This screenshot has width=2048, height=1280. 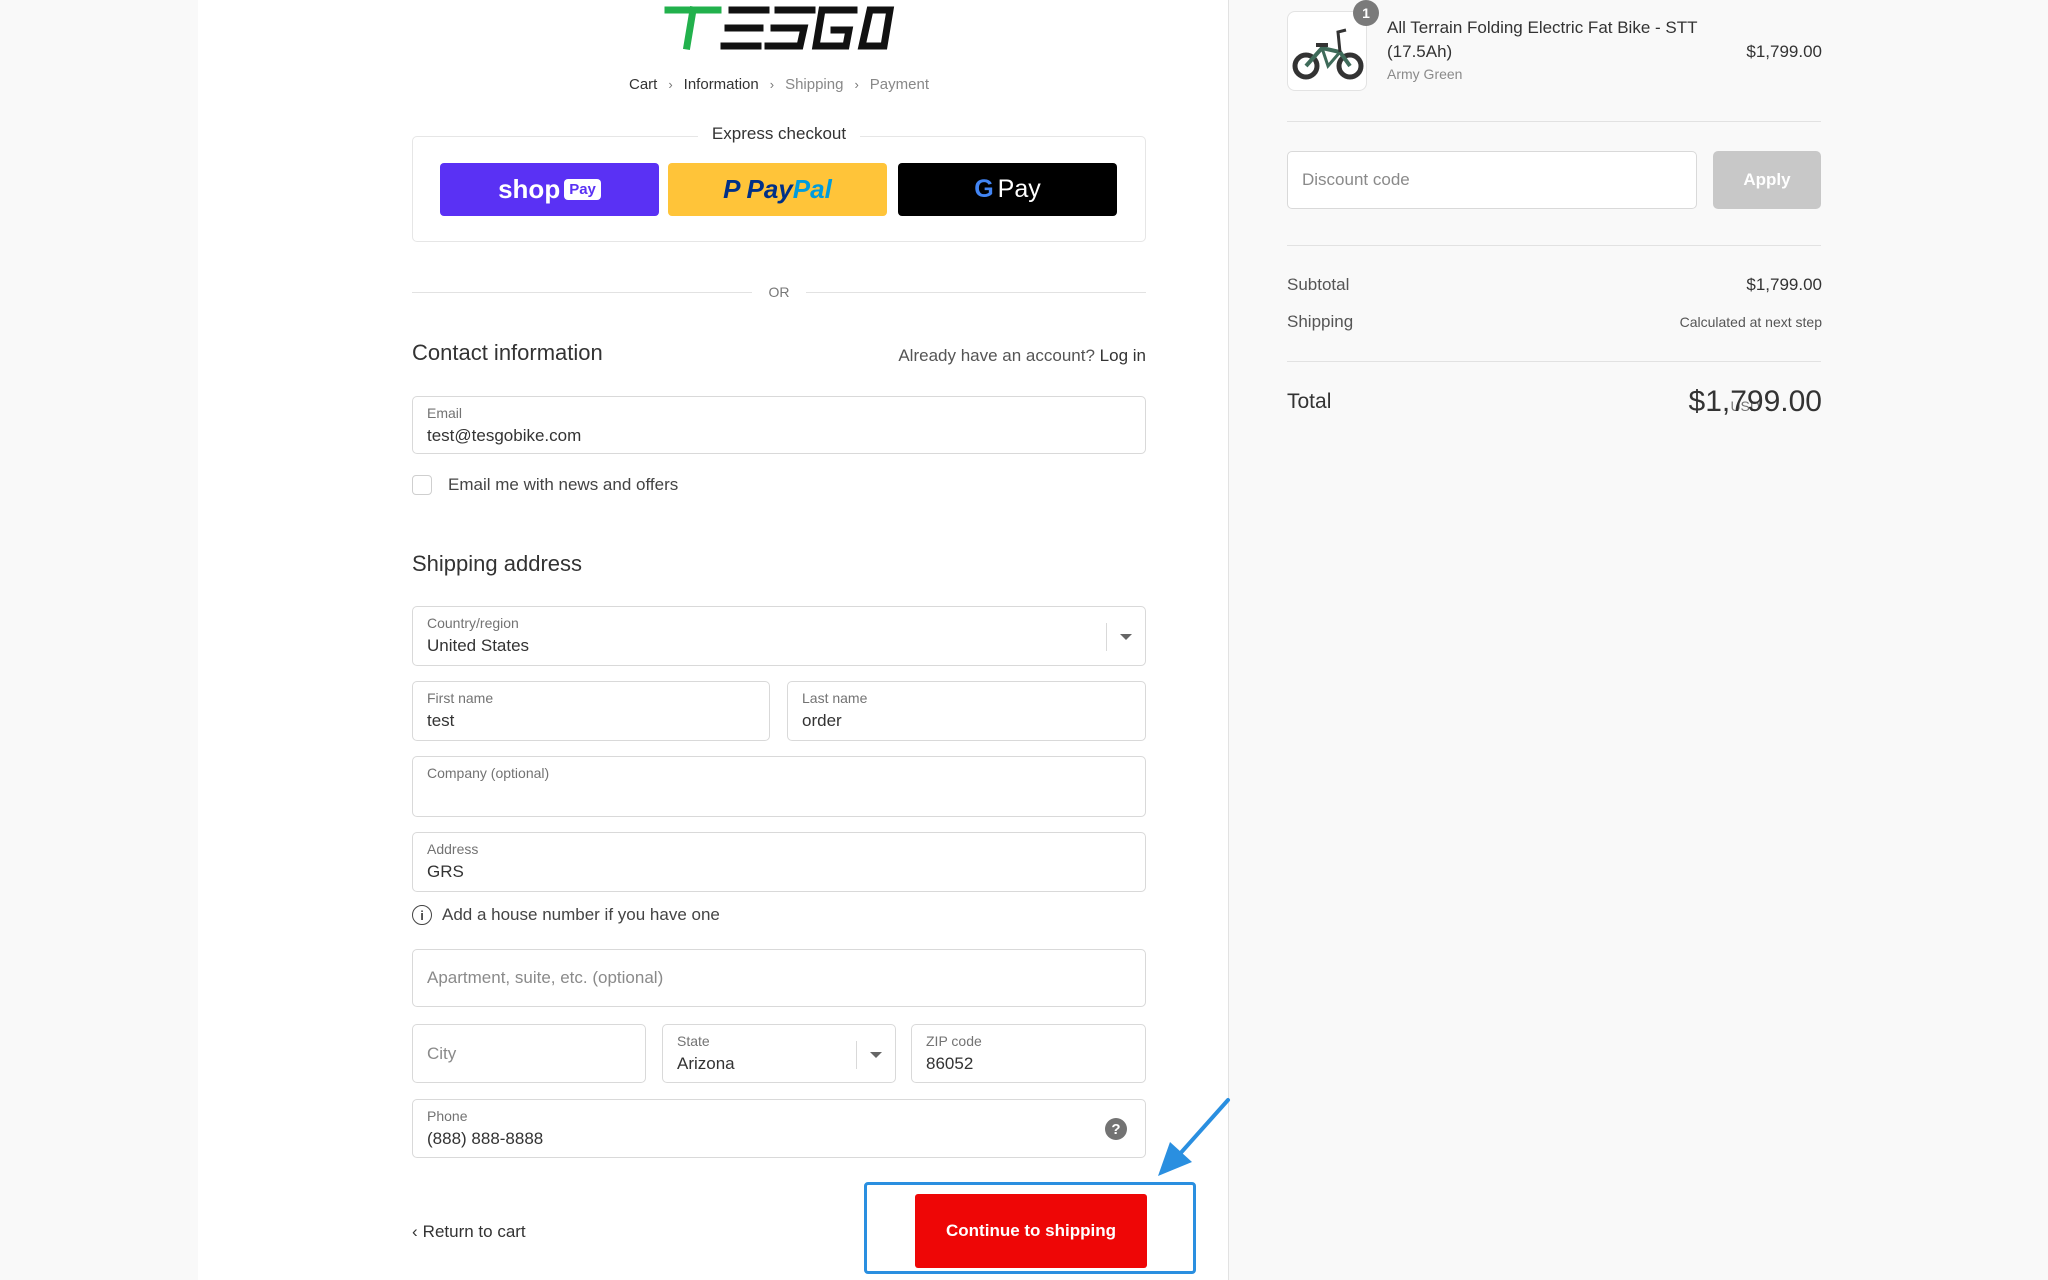 What do you see at coordinates (976, 292) in the screenshot?
I see `divider-line` at bounding box center [976, 292].